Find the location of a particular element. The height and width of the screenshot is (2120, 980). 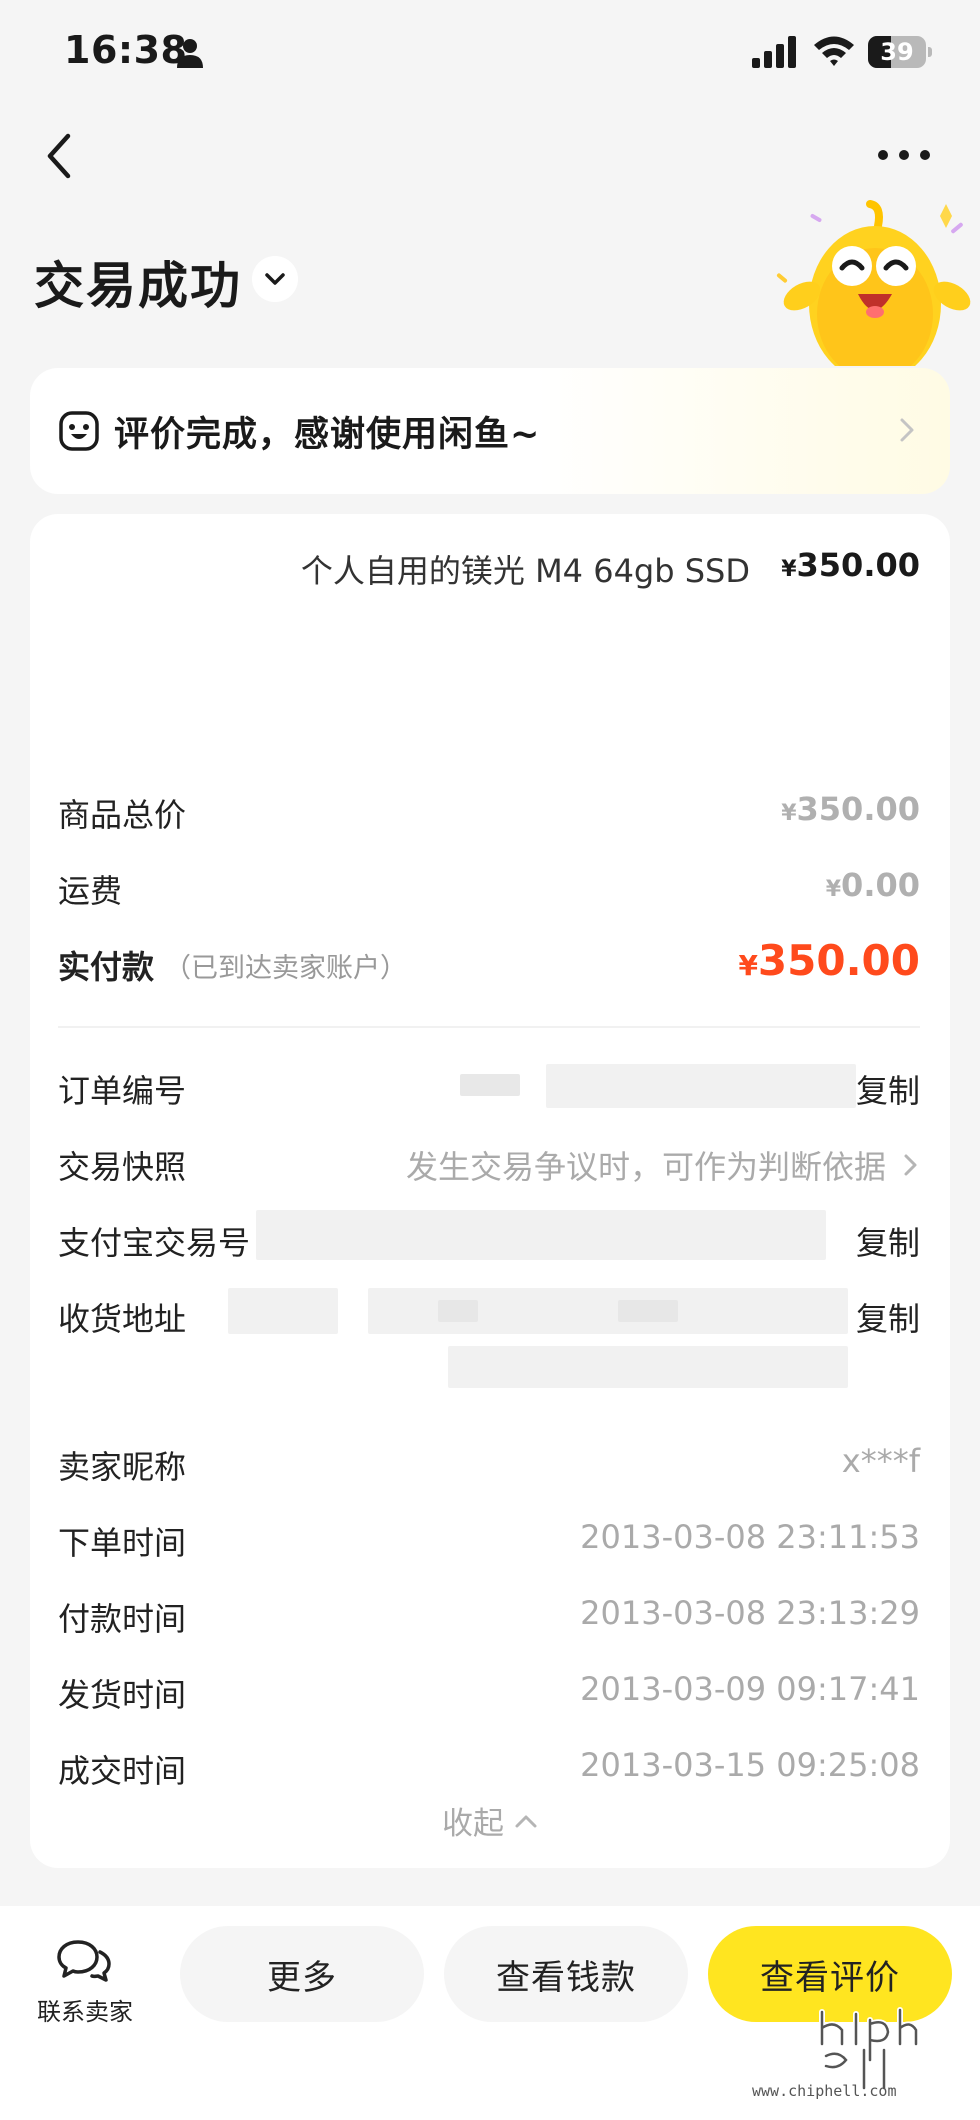

deal-time-label: 成交时间 is located at coordinates (122, 1771).